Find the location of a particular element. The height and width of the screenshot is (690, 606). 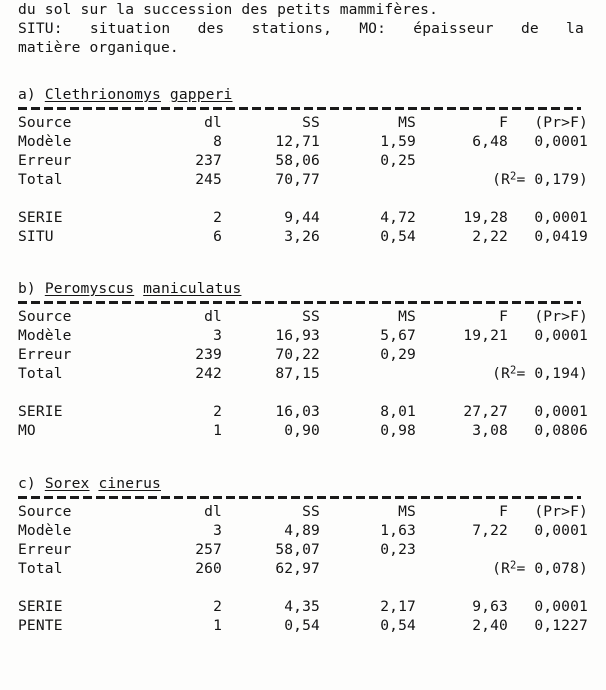

row-f: 2,22 is located at coordinates (490, 236).